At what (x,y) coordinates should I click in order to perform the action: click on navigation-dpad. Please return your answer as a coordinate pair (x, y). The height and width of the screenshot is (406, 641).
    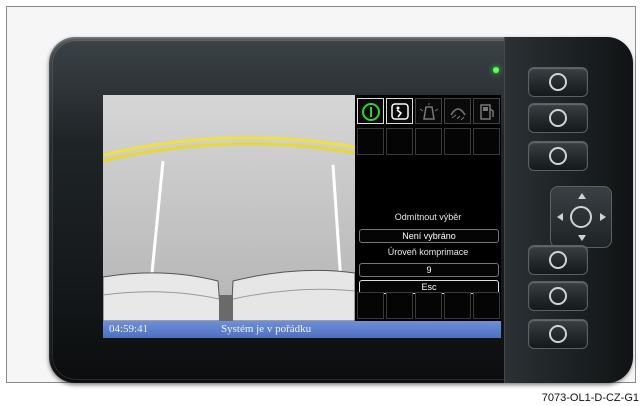
    Looking at the image, I should click on (581, 217).